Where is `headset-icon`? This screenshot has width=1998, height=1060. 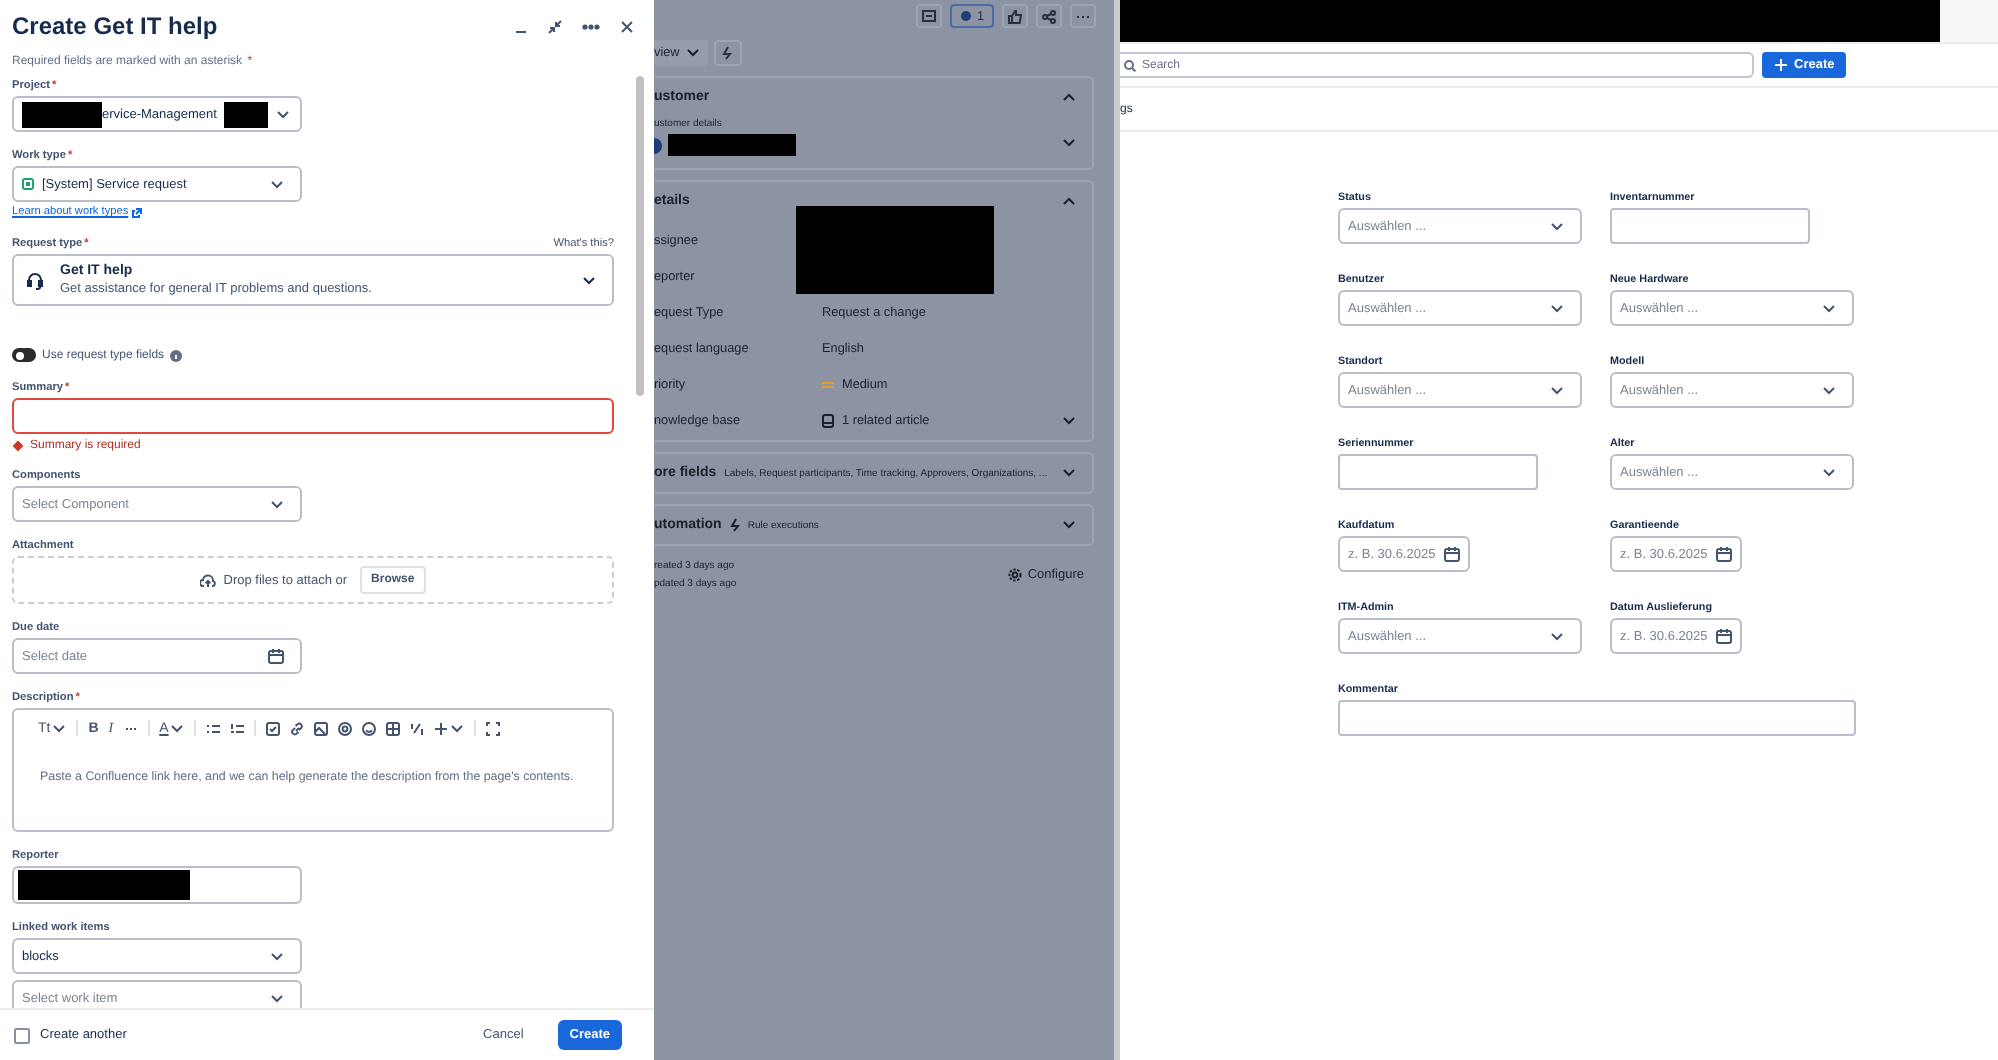
headset-icon is located at coordinates (35, 280).